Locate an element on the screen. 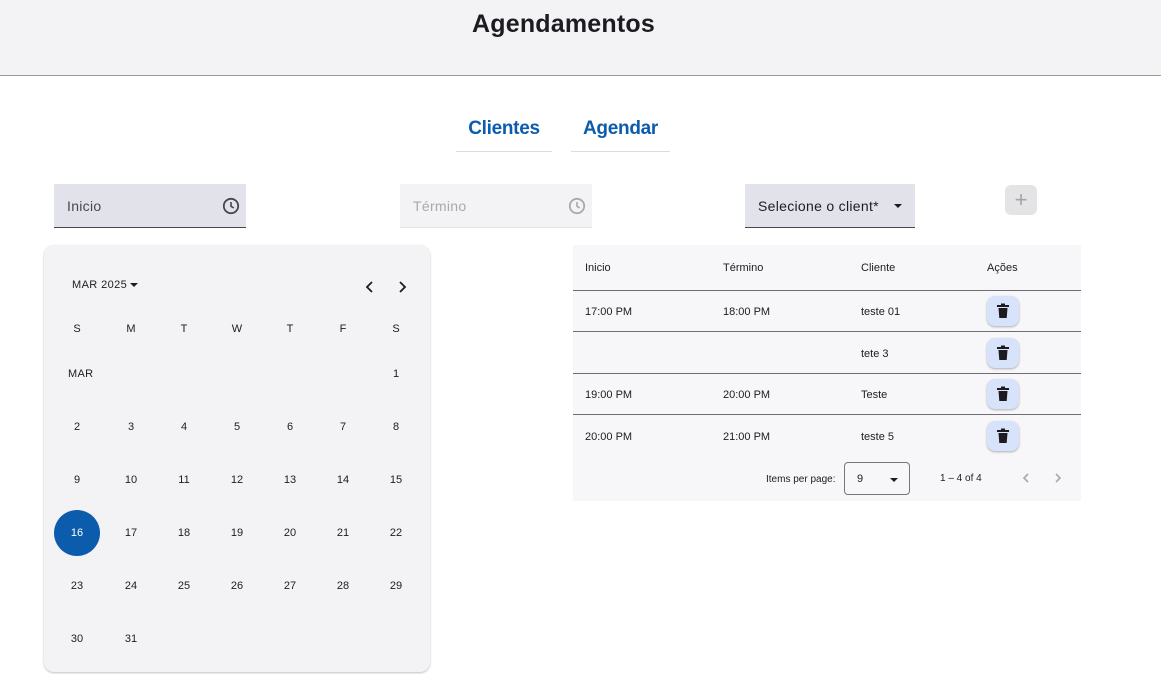 The width and height of the screenshot is (1161, 674). calendar-day: 21 is located at coordinates (343, 533).